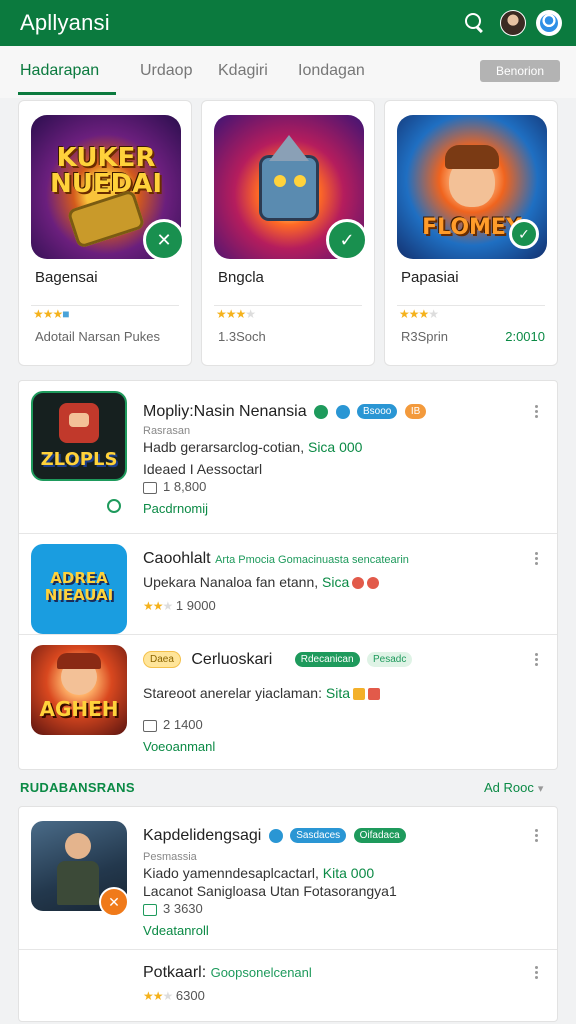 The image size is (576, 1024). I want to click on app-title: Daea Cerluoskari Rdecanican Pesadc, so click(278, 660).